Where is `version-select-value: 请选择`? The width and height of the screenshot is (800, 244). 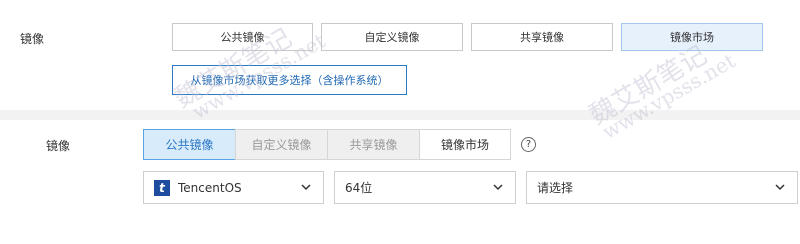
version-select-value: 请选择 is located at coordinates (555, 188).